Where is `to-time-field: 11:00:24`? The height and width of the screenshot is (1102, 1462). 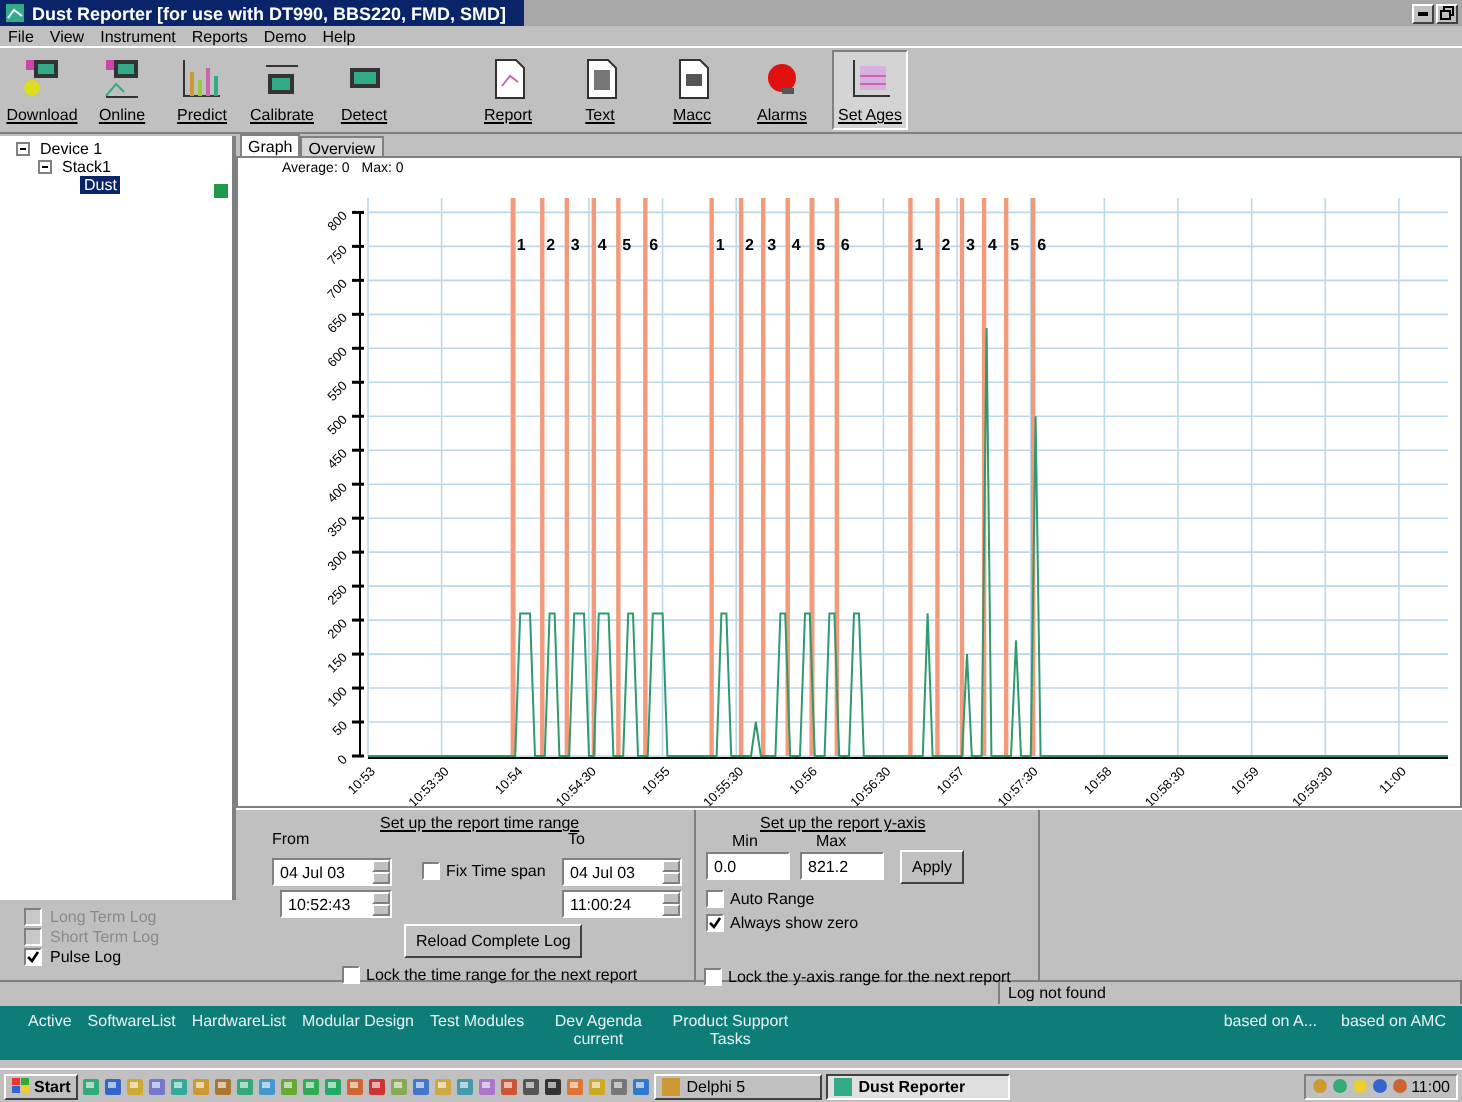
to-time-field: 11:00:24 is located at coordinates (622, 904).